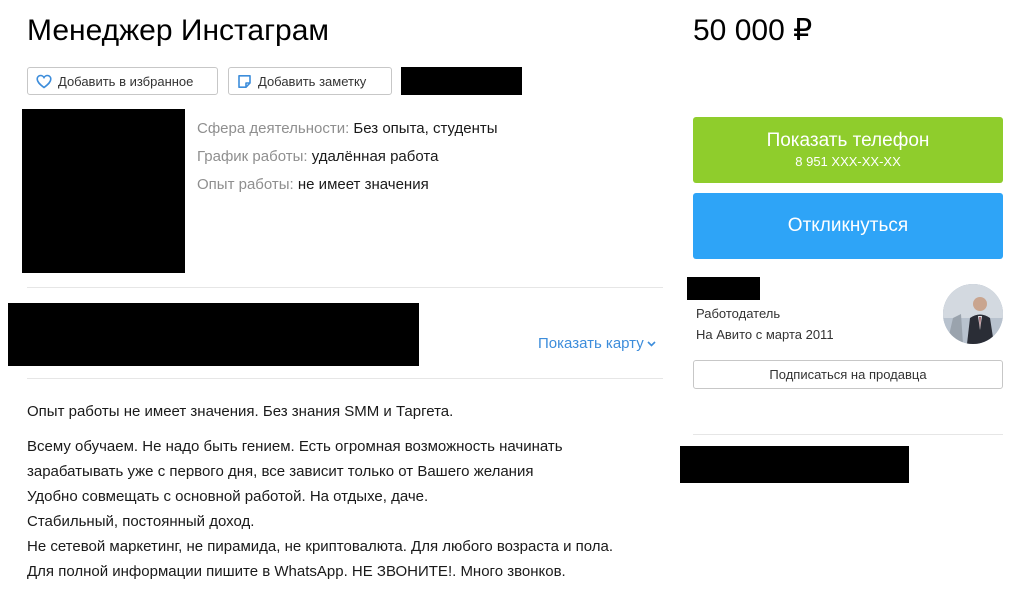 The width and height of the screenshot is (1025, 593). I want to click on note-icon, so click(244, 81).